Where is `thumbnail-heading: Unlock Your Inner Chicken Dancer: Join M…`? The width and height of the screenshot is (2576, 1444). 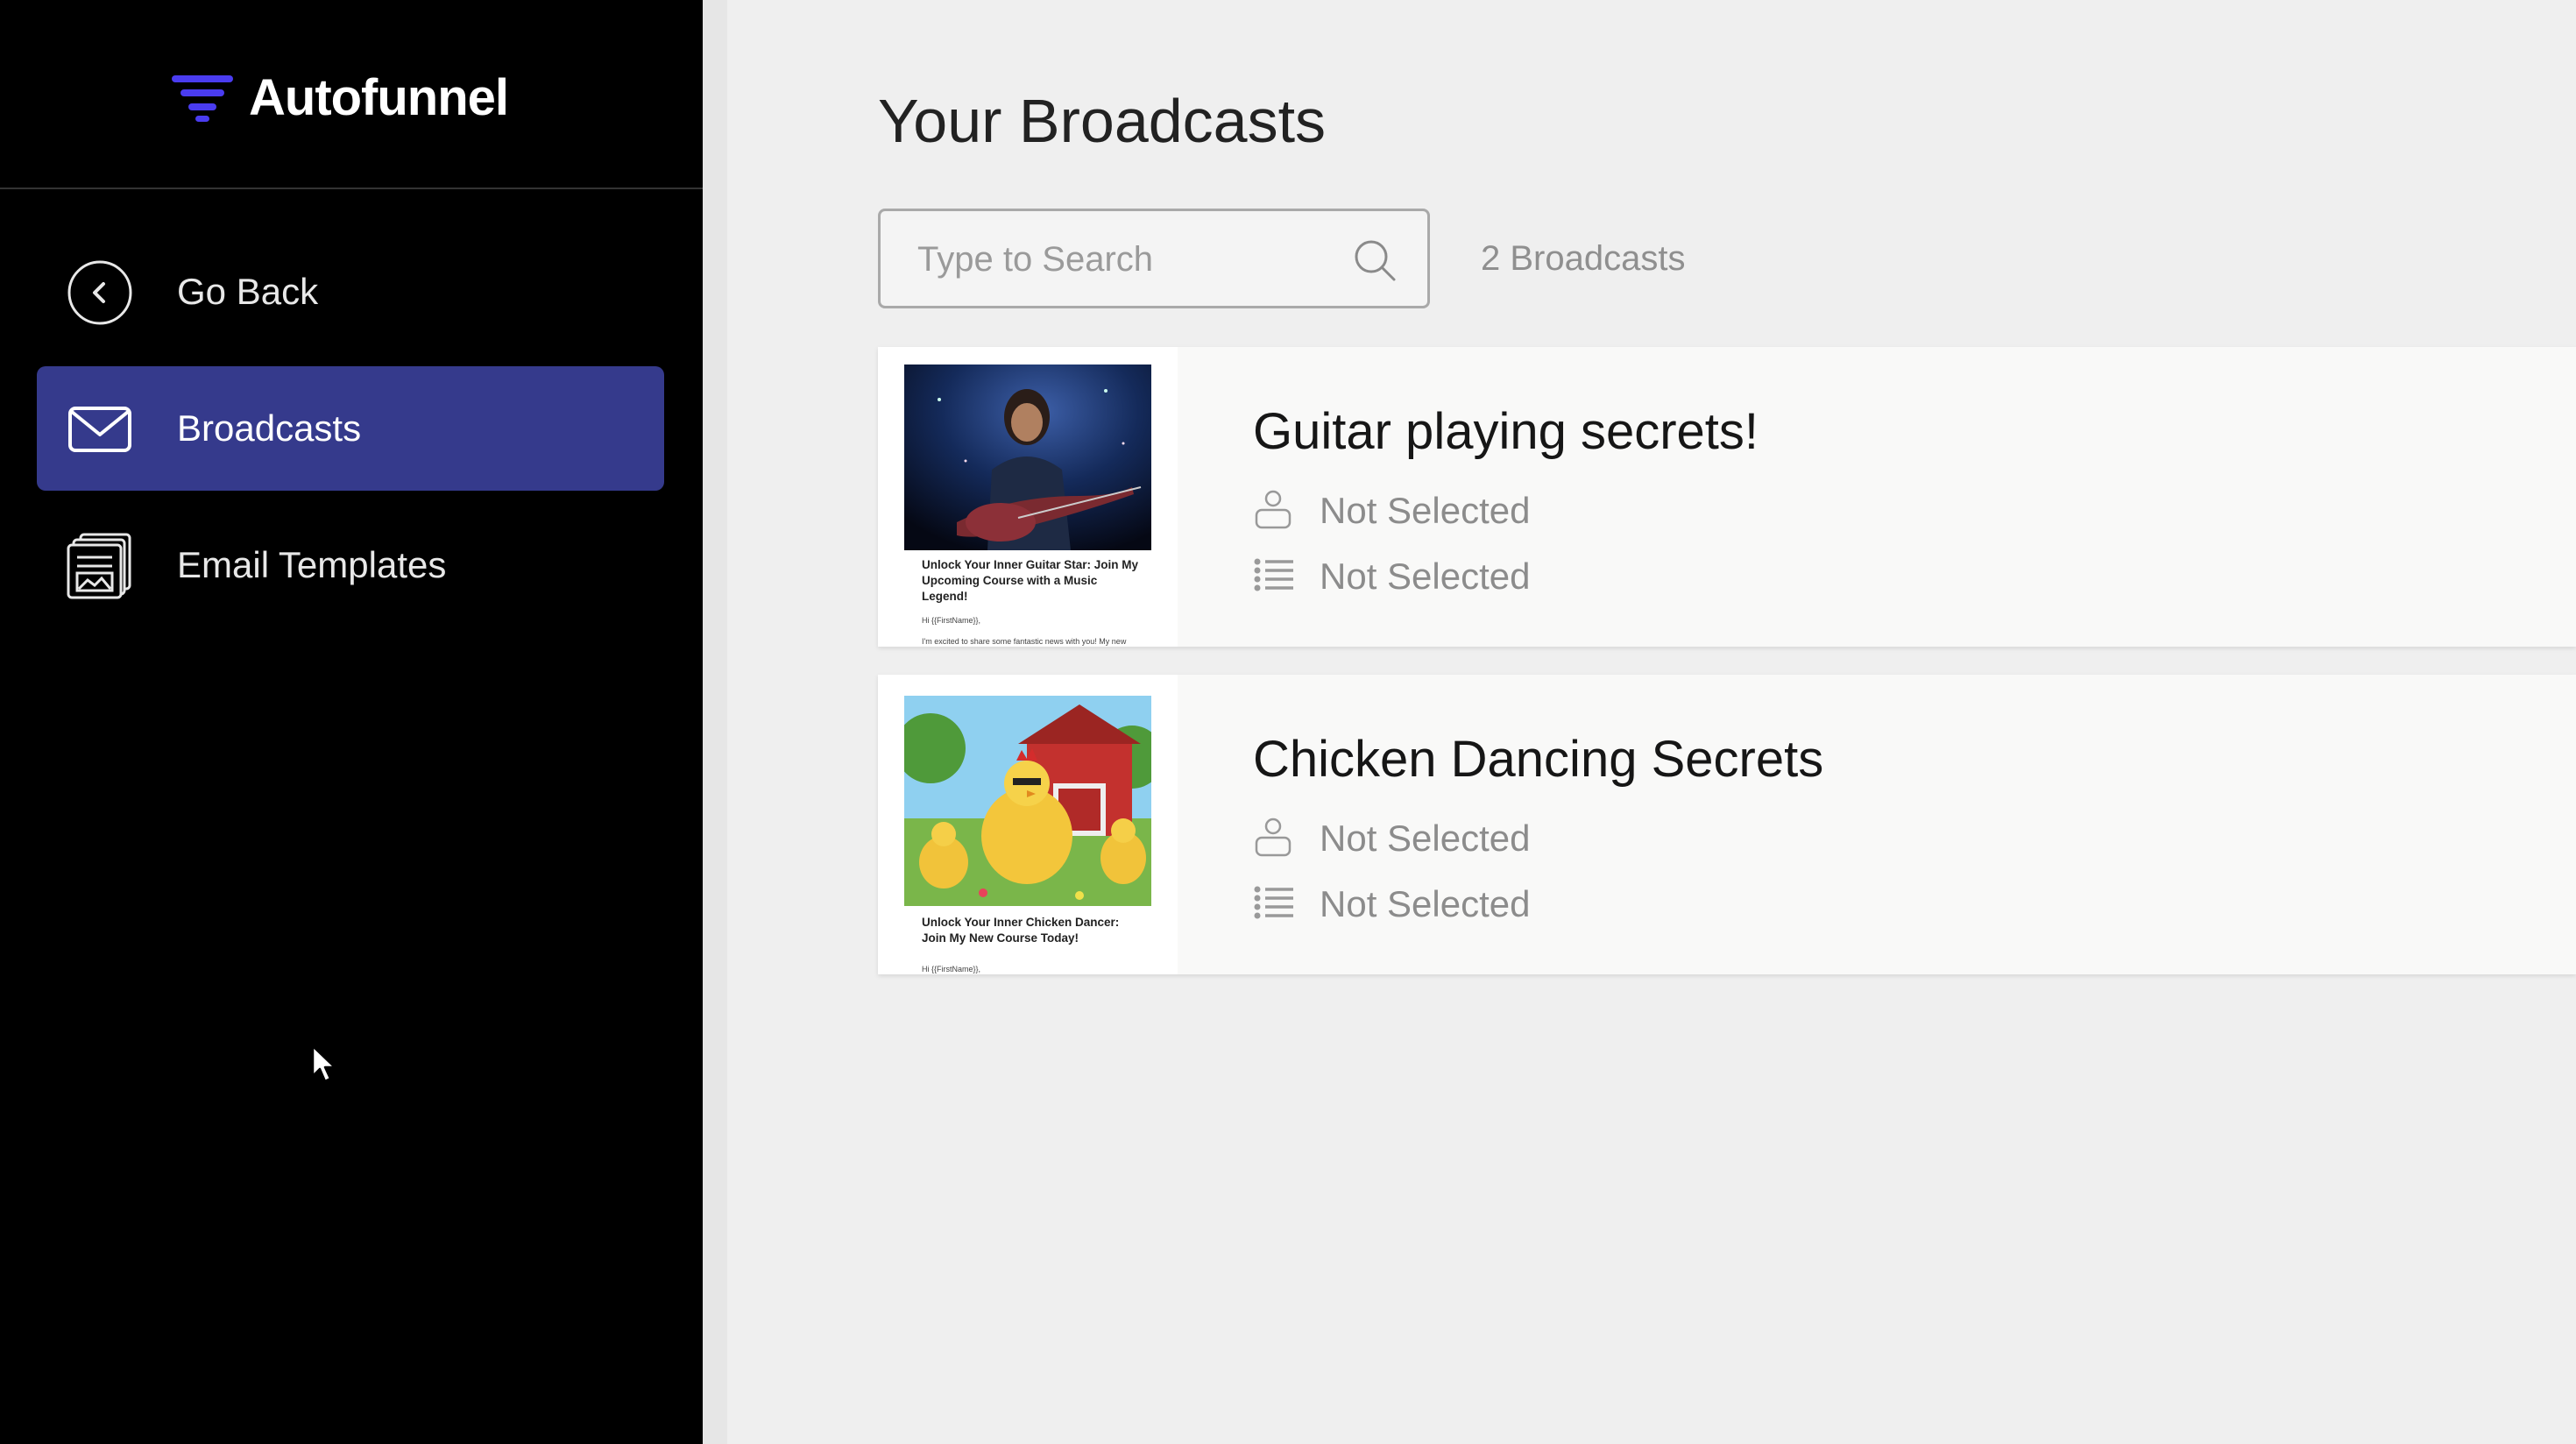 thumbnail-heading: Unlock Your Inner Chicken Dancer: Join M… is located at coordinates (1021, 931).